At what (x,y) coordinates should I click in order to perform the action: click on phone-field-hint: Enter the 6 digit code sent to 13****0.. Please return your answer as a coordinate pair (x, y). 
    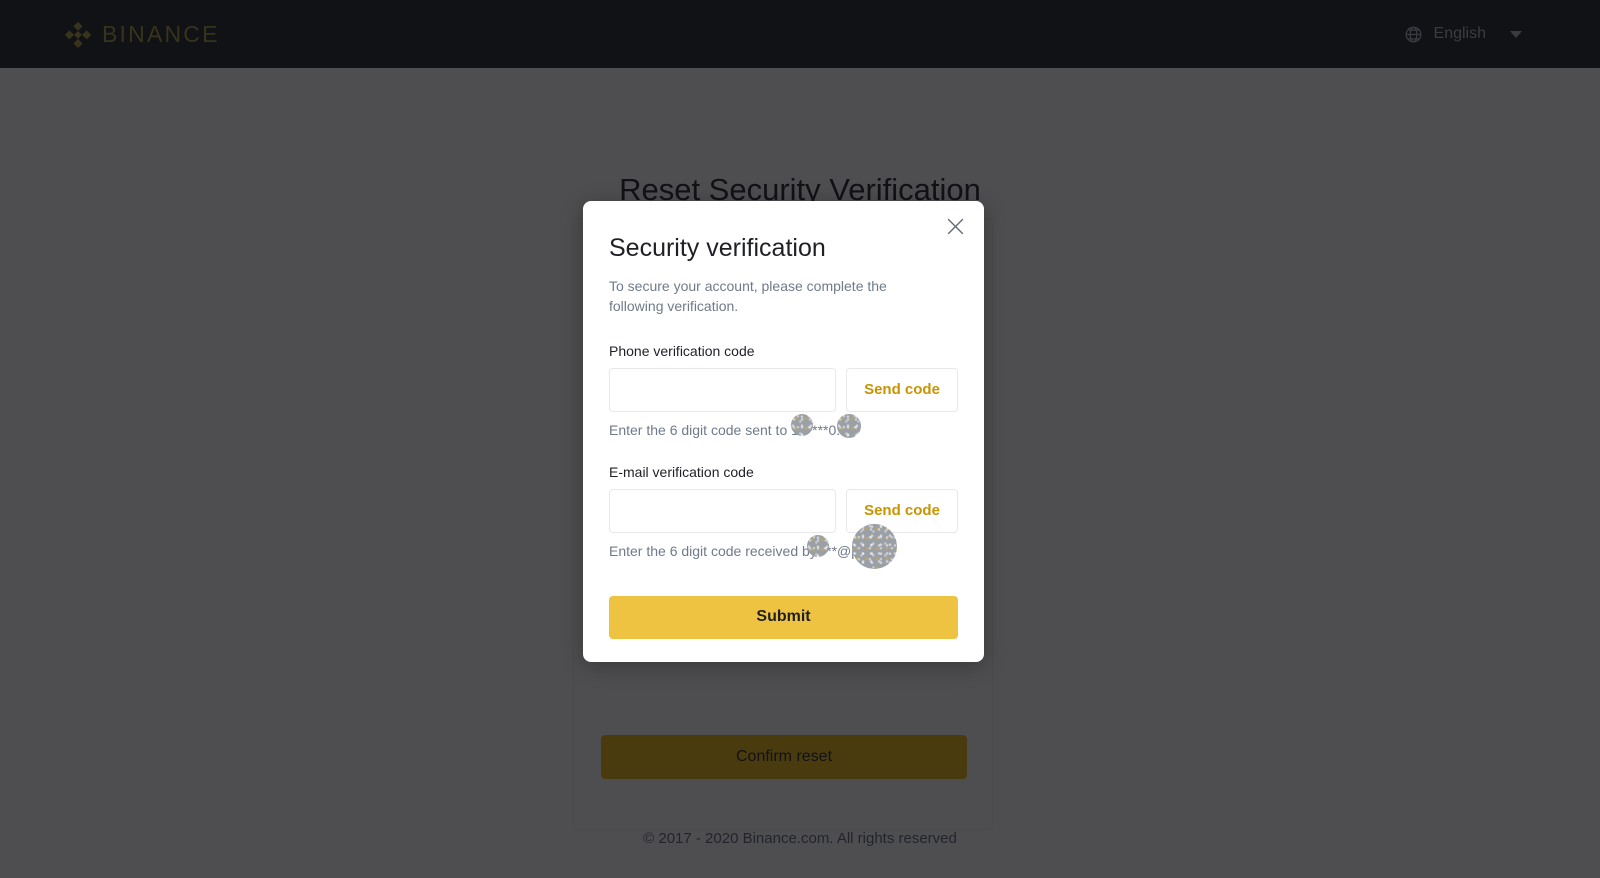
    Looking at the image, I should click on (783, 425).